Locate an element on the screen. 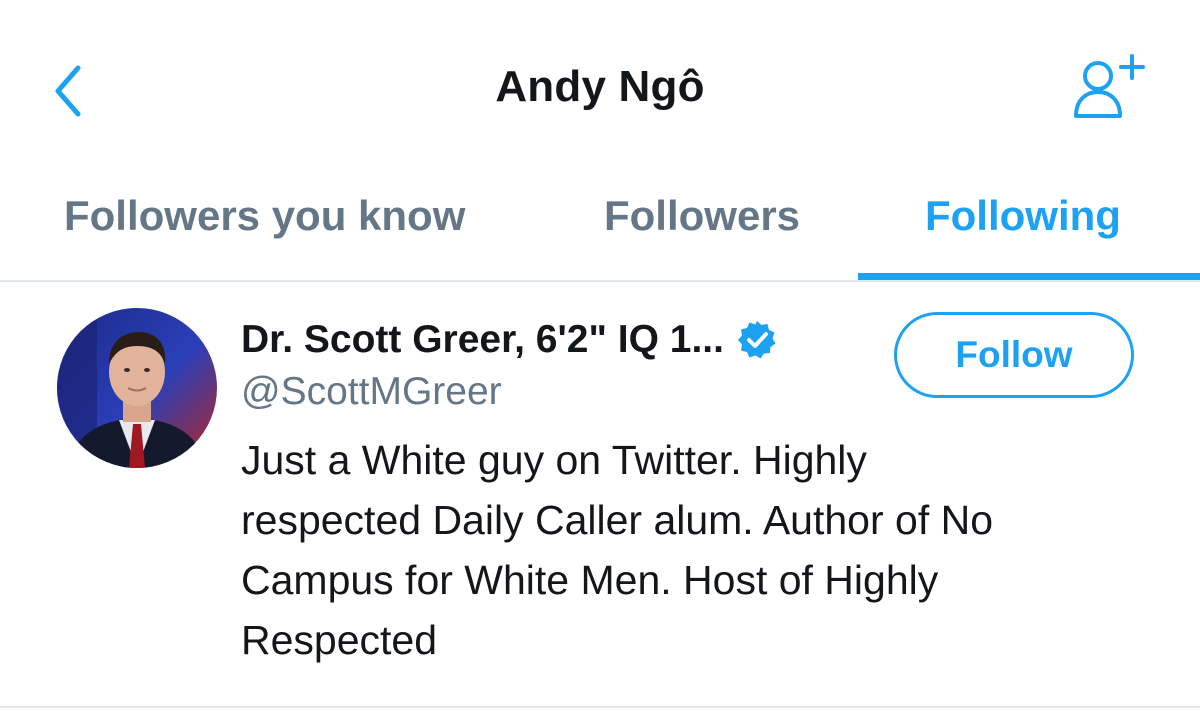  bio-line: Campus for White Men. Host of Highly is located at coordinates (590, 580).